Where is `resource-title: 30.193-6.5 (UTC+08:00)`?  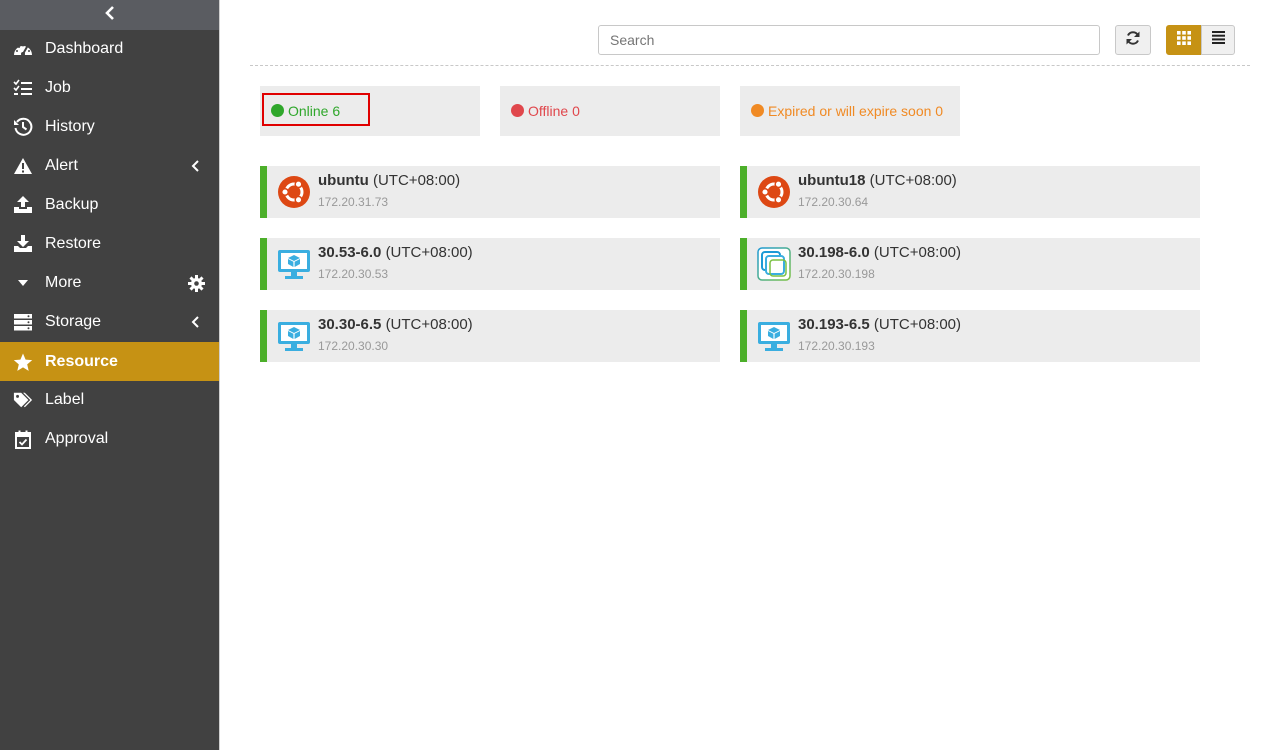
resource-title: 30.193-6.5 (UTC+08:00) is located at coordinates (879, 324).